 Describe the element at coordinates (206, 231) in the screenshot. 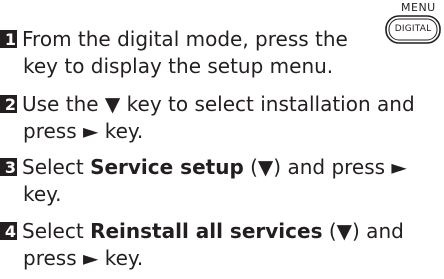

I see `step-4-bold: Reinstall all services` at that location.